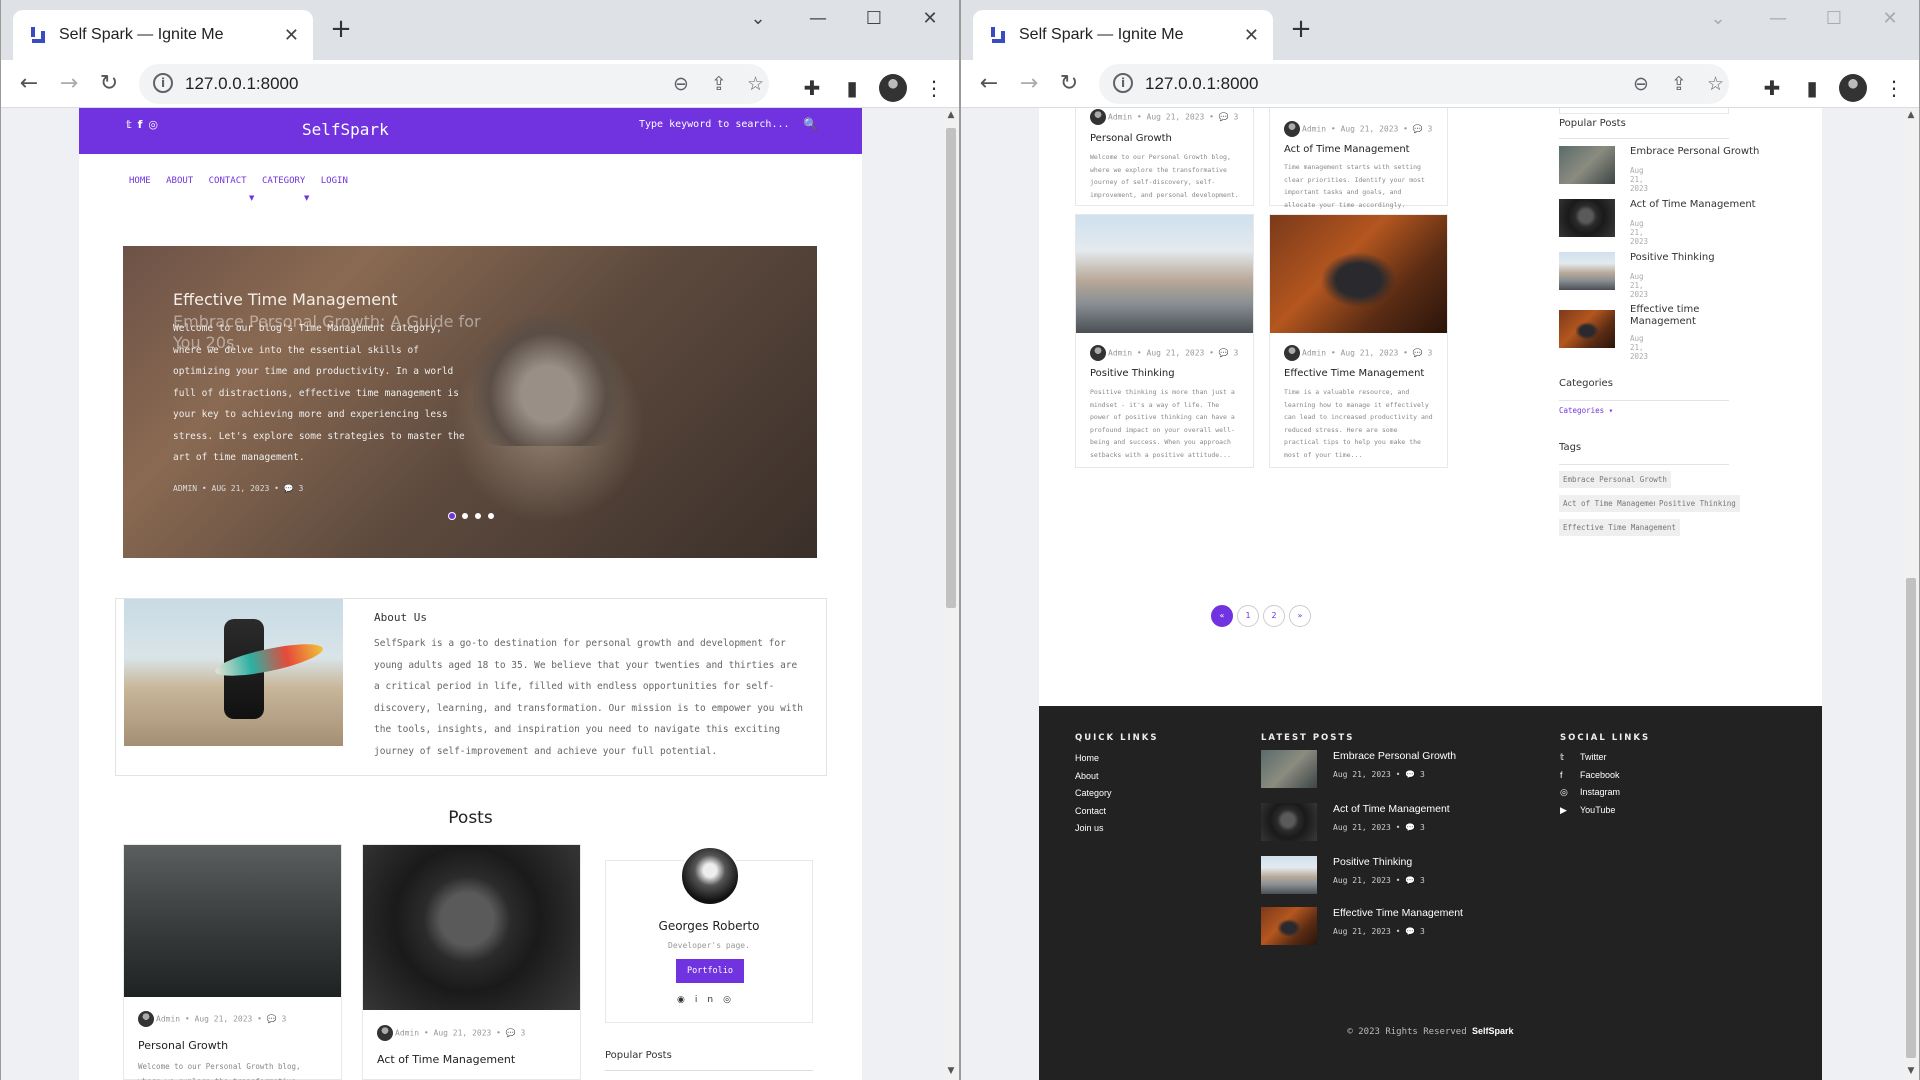  What do you see at coordinates (179, 181) in the screenshot?
I see `nav-about: ABOUT` at bounding box center [179, 181].